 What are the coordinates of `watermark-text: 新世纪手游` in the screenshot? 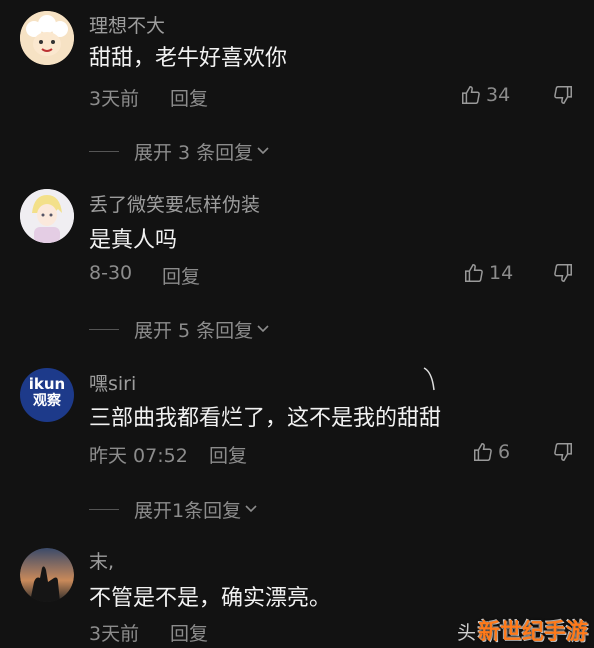 It's located at (532, 632).